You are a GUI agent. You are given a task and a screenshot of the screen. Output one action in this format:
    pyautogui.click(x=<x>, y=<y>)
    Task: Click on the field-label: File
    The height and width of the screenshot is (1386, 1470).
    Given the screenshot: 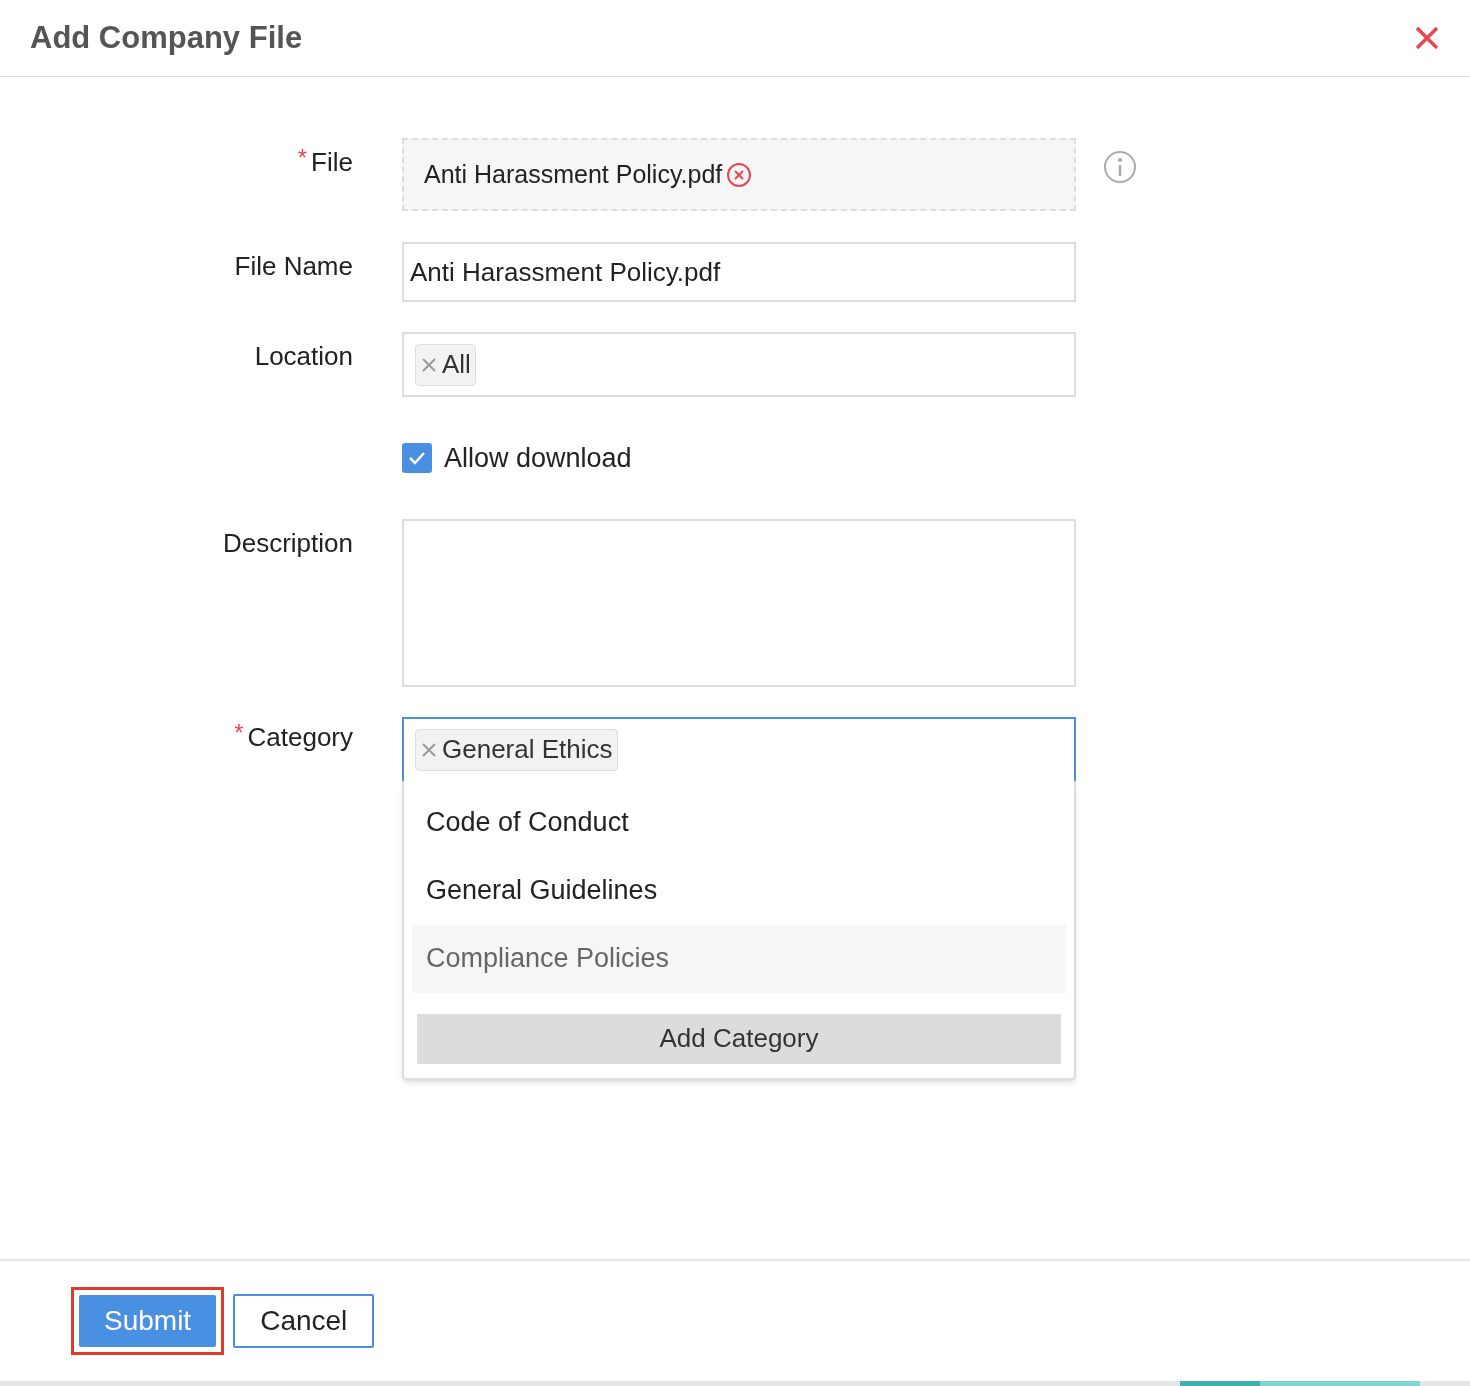 What is the action you would take?
    pyautogui.click(x=332, y=162)
    